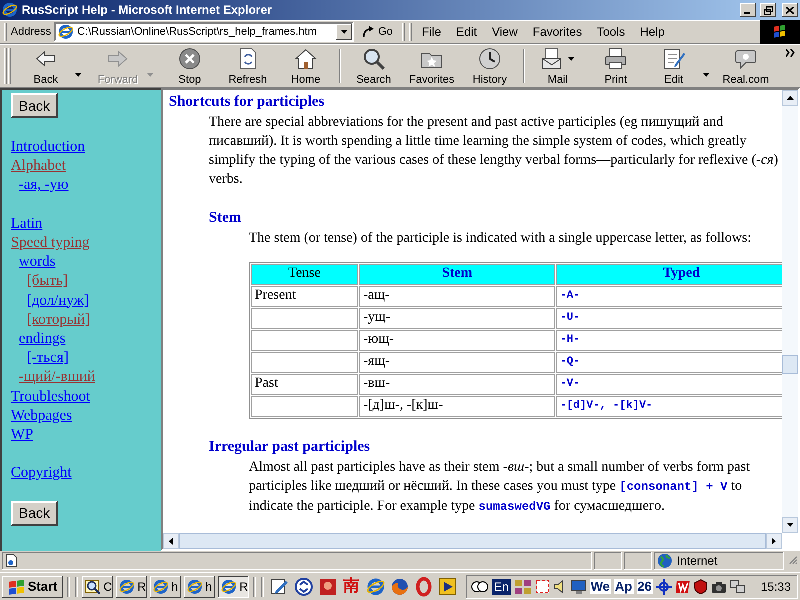  Describe the element at coordinates (368, 32) in the screenshot. I see `go-arrow-icon` at that location.